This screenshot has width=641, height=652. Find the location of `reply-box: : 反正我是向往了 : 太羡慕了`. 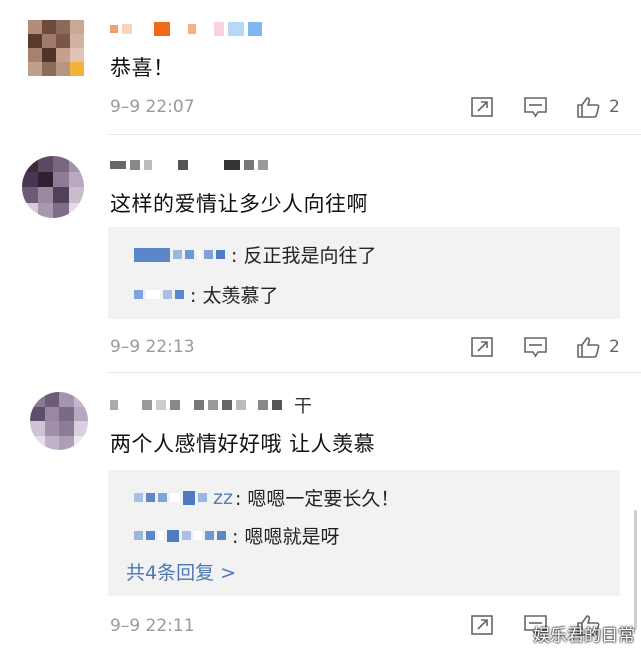

reply-box: : 反正我是向往了 : 太羡慕了 is located at coordinates (364, 273).